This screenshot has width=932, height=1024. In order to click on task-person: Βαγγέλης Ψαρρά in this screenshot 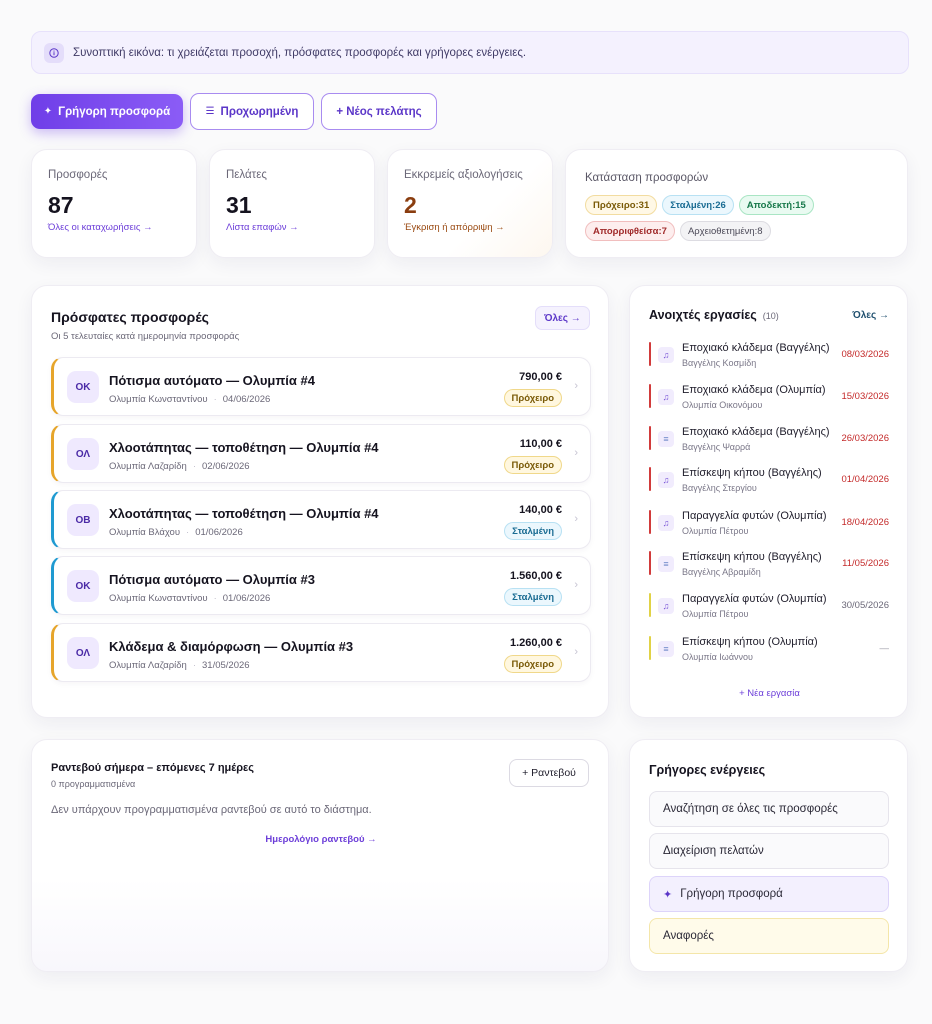, I will do `click(716, 447)`.